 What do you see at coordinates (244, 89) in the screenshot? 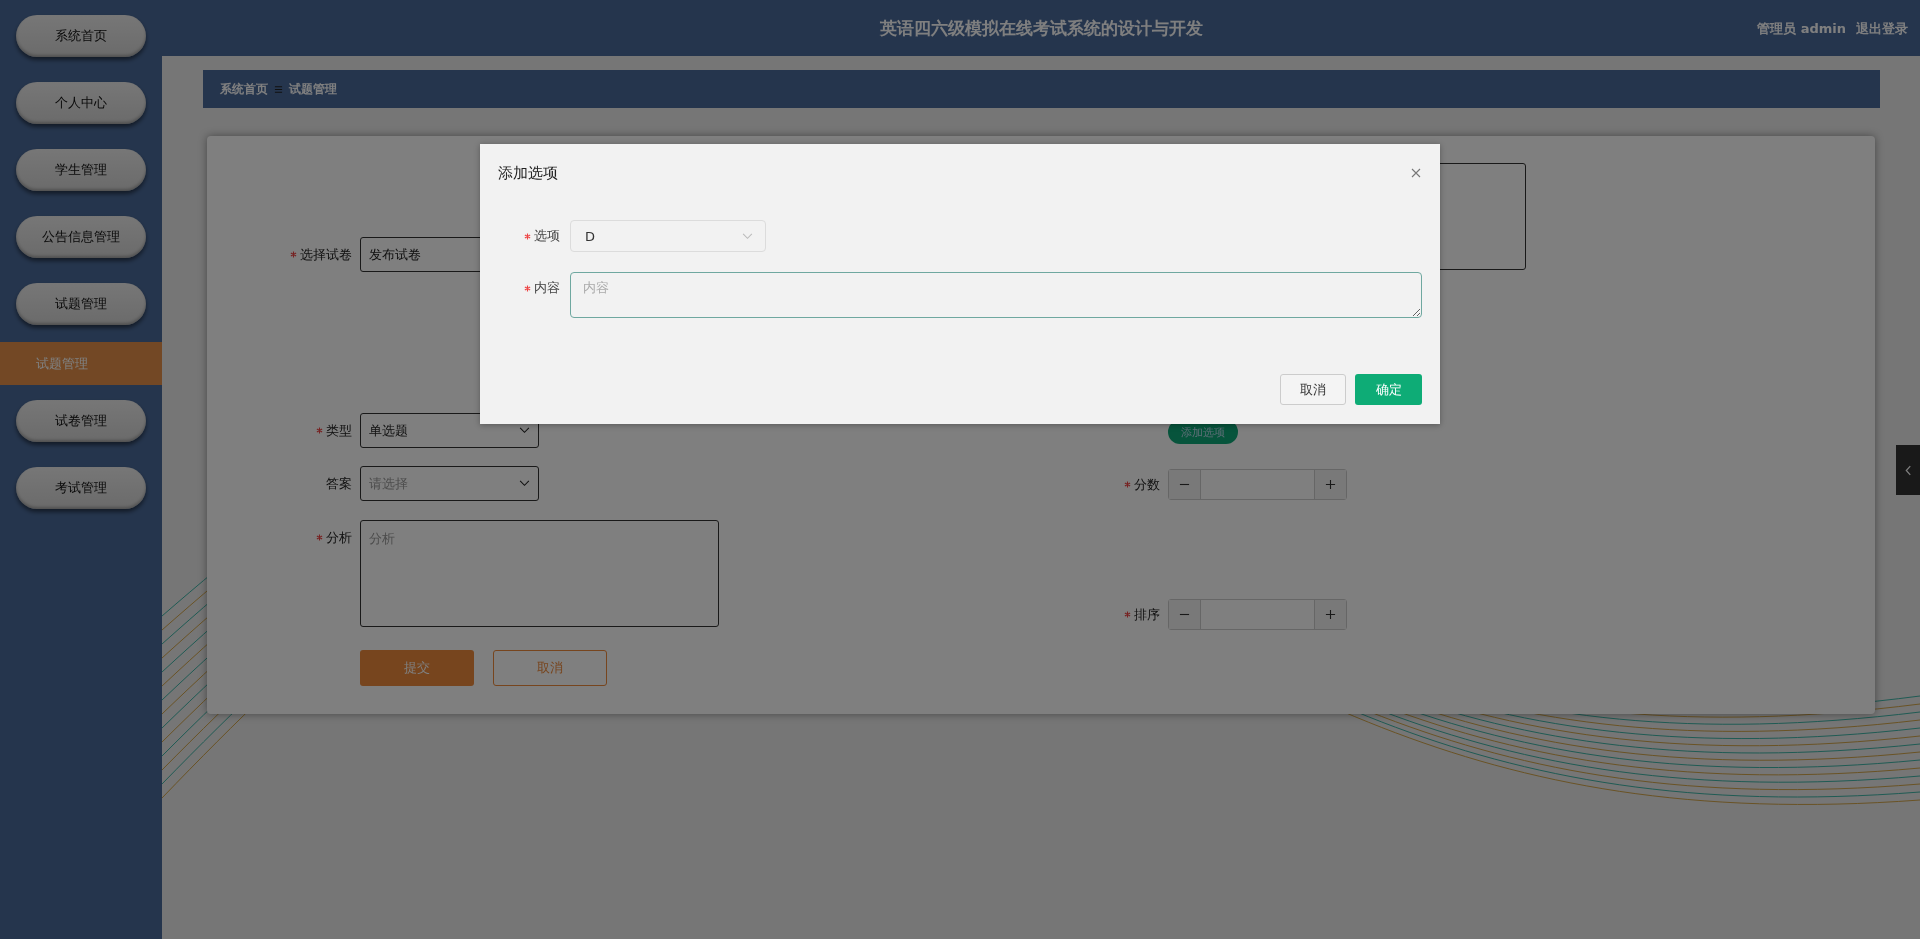
I see `breadcrumb-link: 系统首页` at bounding box center [244, 89].